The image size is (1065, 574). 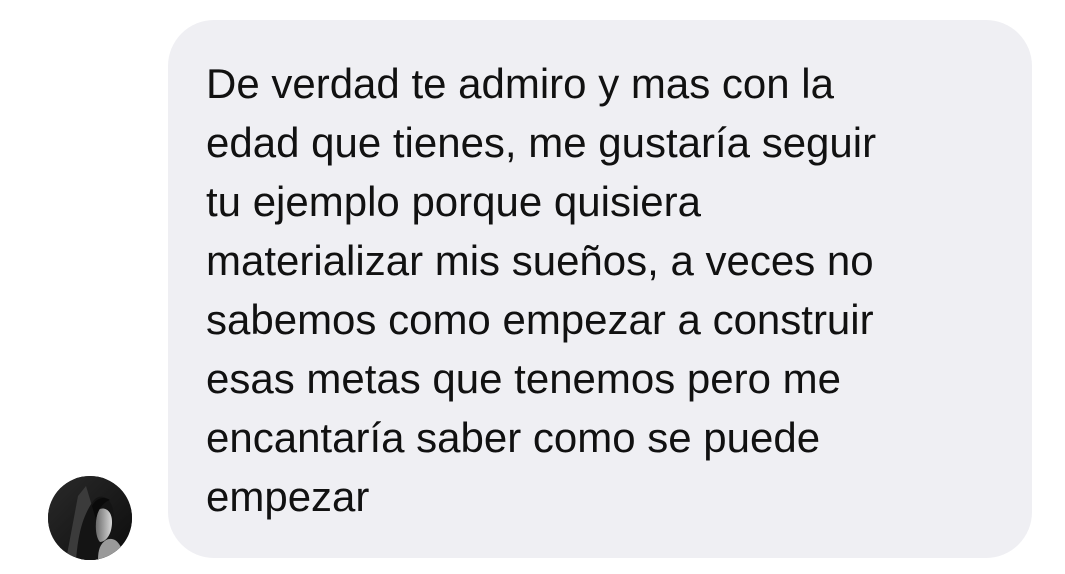 I want to click on message-line: esas metas que tenemos pero me, so click(x=524, y=378).